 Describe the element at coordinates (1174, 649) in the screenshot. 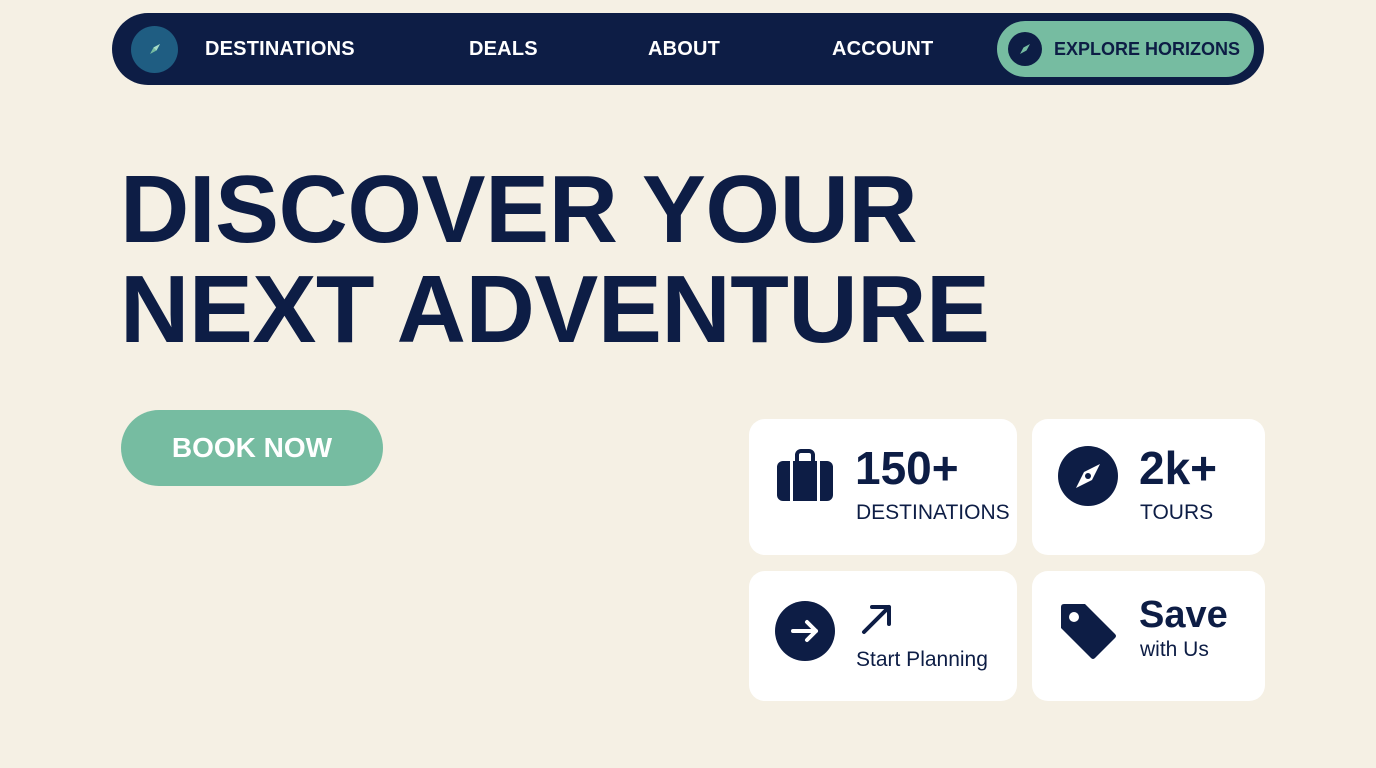

I see `save-label: with Us` at that location.